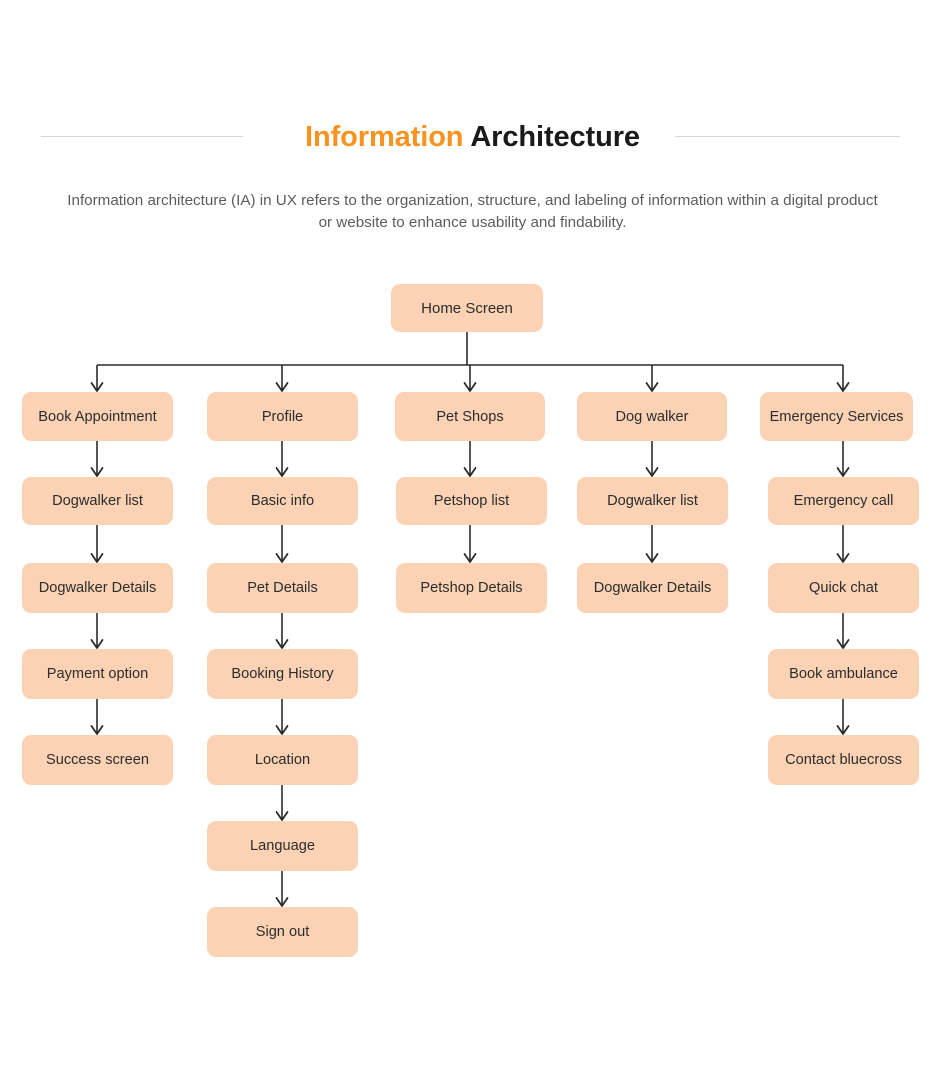 This screenshot has height=1080, width=945. I want to click on node-label: Profile, so click(282, 416).